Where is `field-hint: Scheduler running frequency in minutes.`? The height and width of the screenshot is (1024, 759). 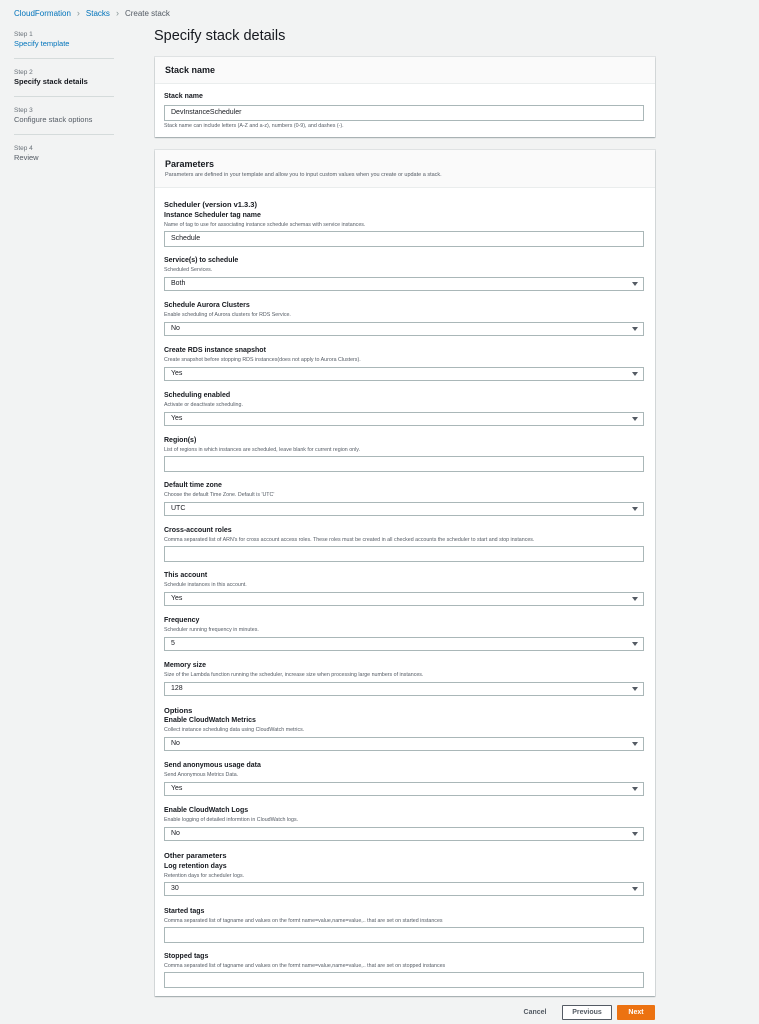
field-hint: Scheduler running frequency in minutes. is located at coordinates (211, 630).